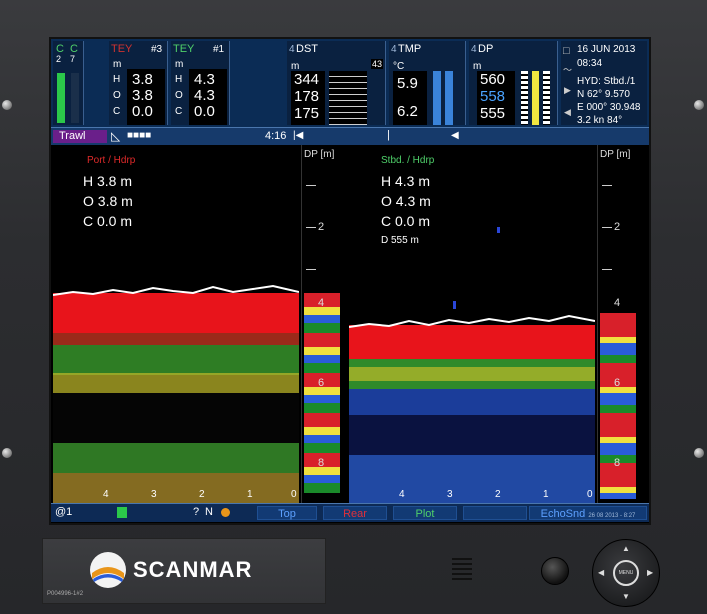 Image resolution: width=707 pixels, height=614 pixels. I want to click on time-text: 08:34, so click(590, 63).